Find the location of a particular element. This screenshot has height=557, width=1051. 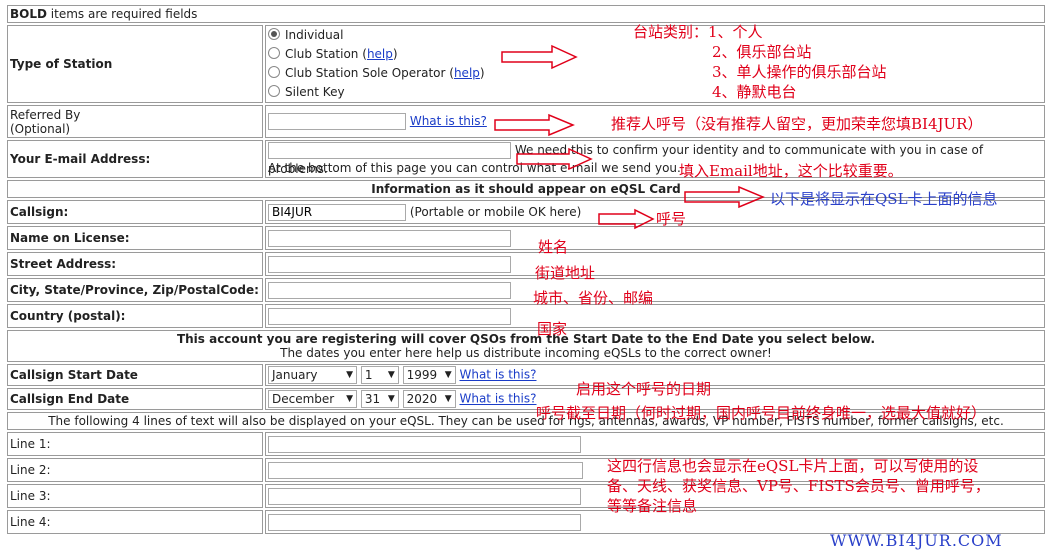

line1-label: Line 1: is located at coordinates (135, 444).